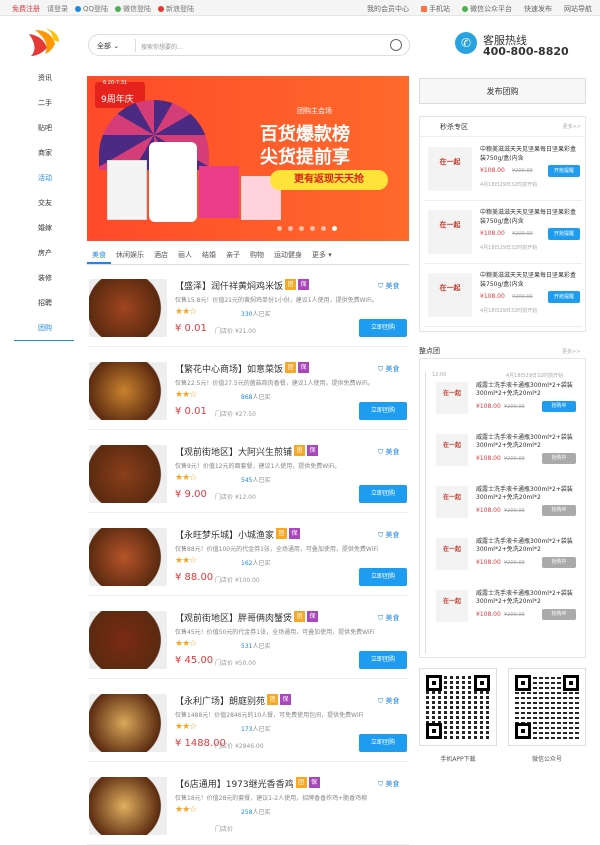 The width and height of the screenshot is (600, 845). I want to click on search-category-select: 全部 ⌄, so click(108, 46).